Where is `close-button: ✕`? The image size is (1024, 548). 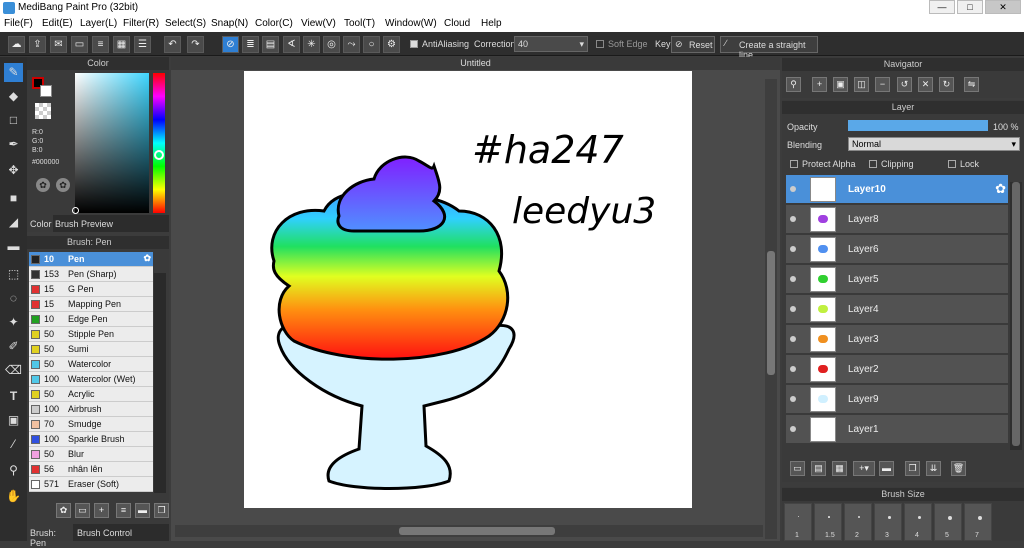
close-button: ✕ is located at coordinates (1003, 7).